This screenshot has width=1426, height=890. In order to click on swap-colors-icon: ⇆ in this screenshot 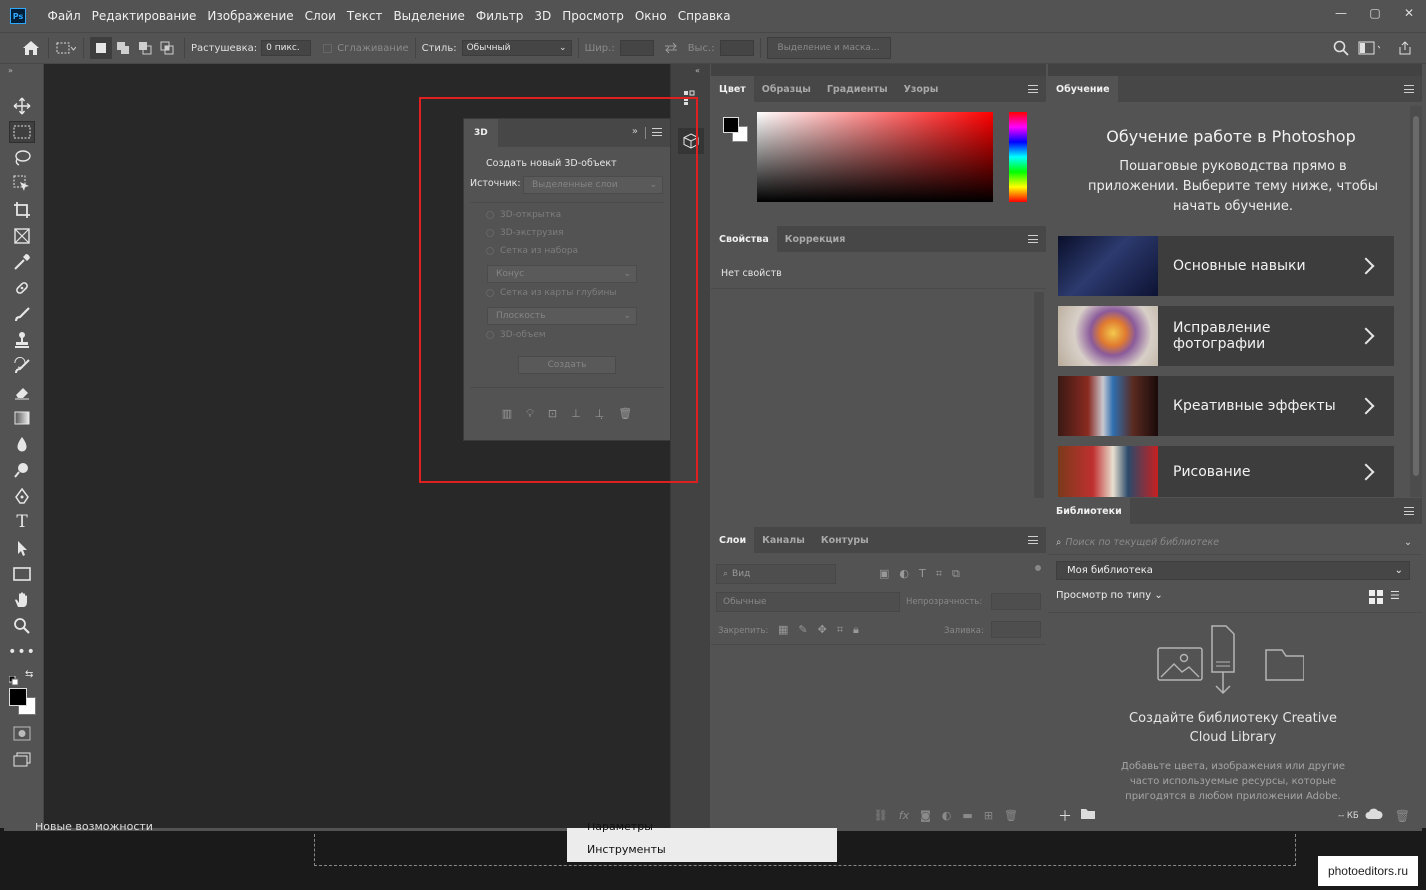, I will do `click(29, 674)`.